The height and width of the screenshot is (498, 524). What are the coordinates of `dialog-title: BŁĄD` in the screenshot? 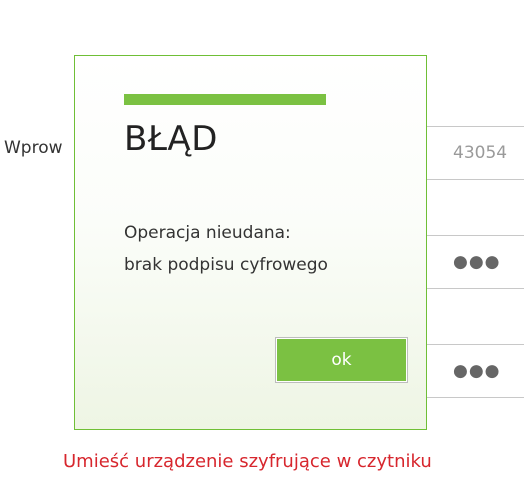 It's located at (171, 139).